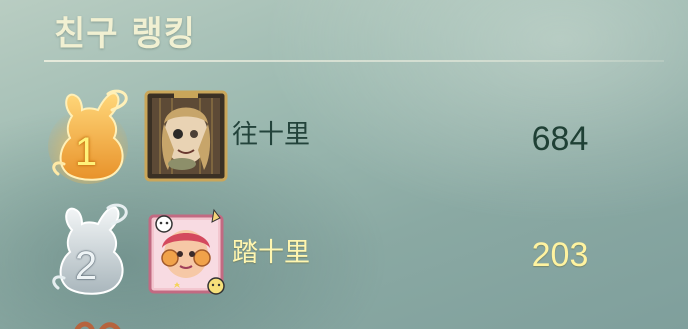  I want to click on ranking-row-3-partial, so click(344, 320).